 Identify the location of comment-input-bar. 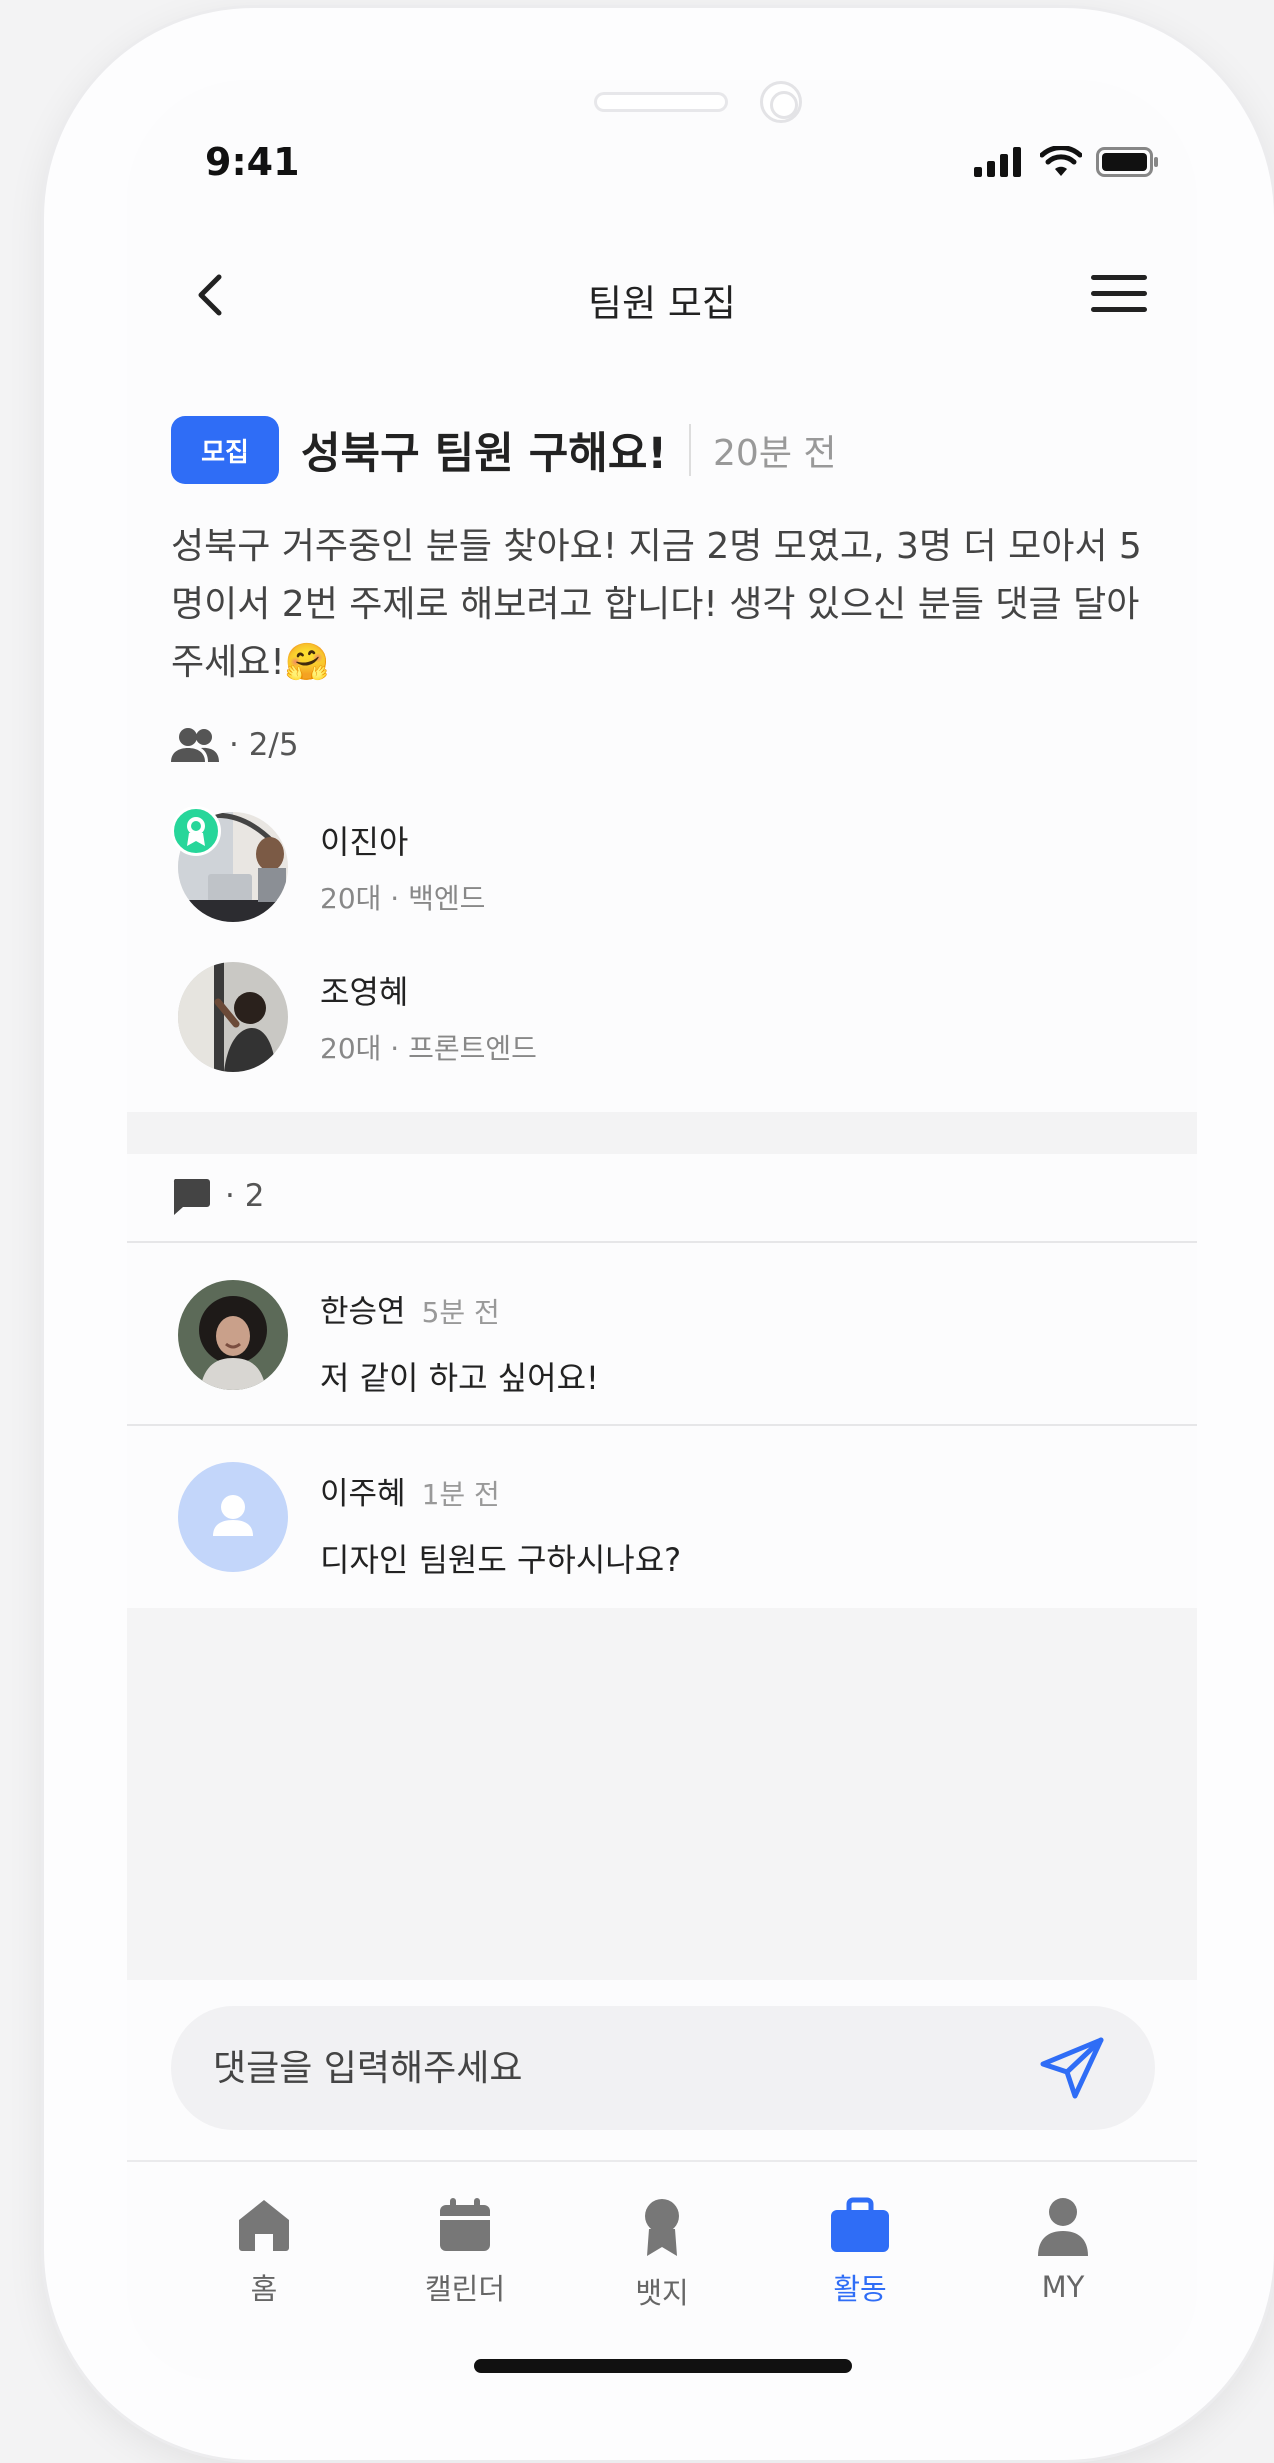
(663, 2068).